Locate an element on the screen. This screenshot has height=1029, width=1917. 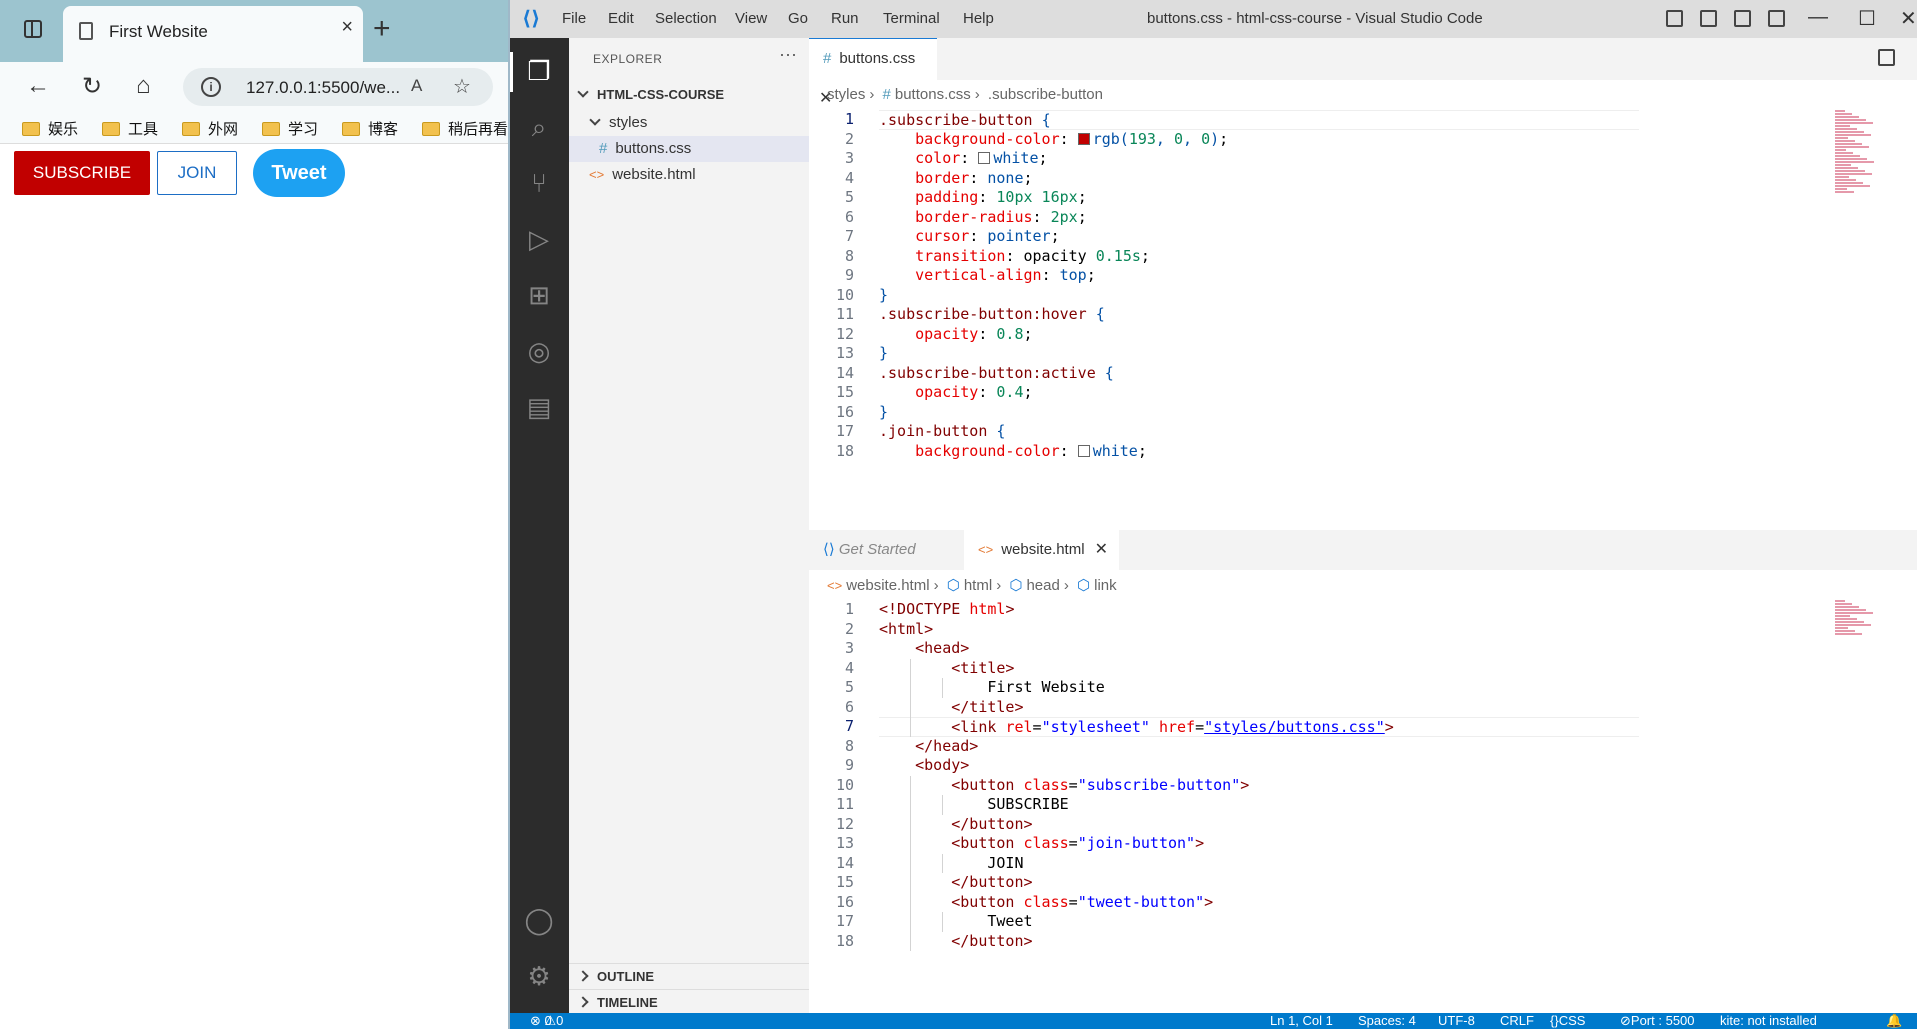
breadcrumb-item: styles is located at coordinates (846, 94).